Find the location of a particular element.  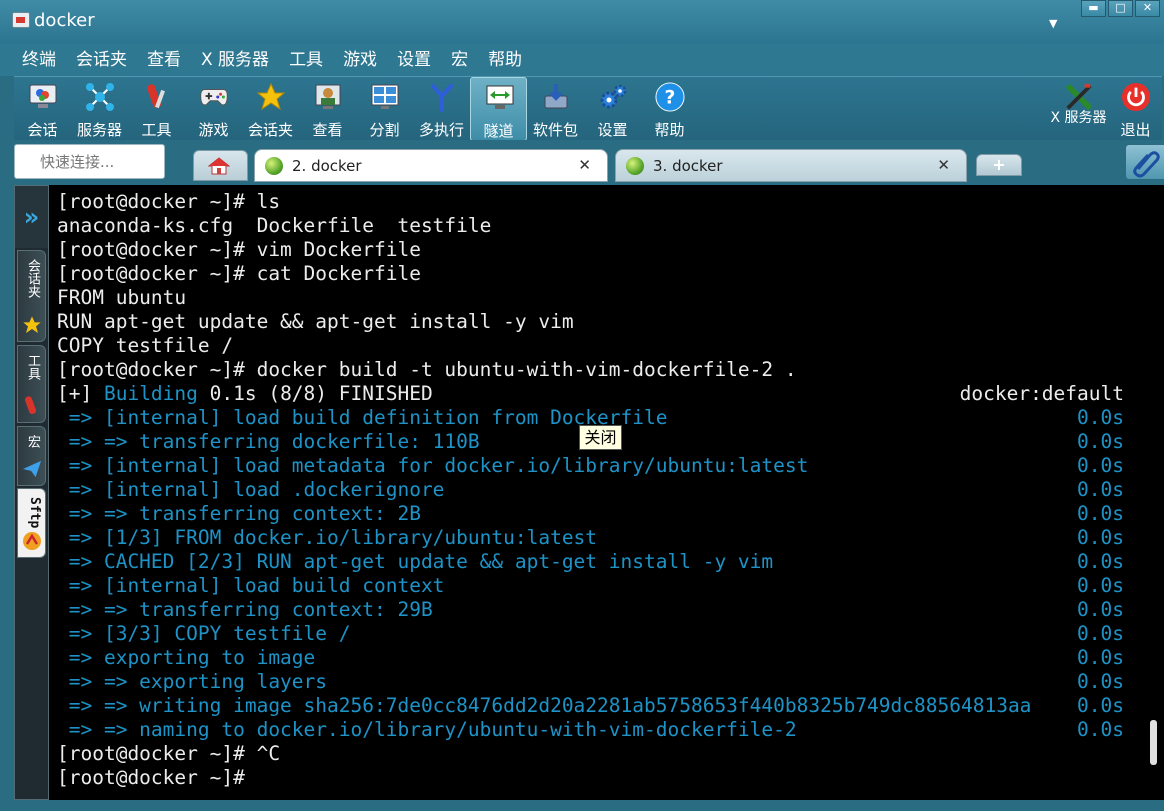

games-icon is located at coordinates (214, 97).